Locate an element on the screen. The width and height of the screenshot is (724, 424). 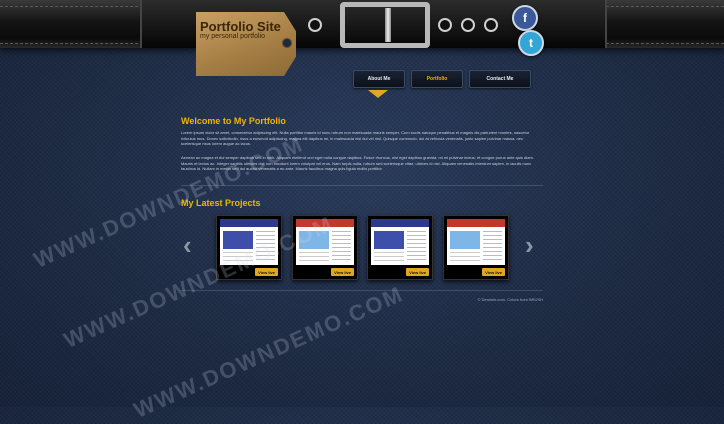
nav-contact-me: Contact Me is located at coordinates (500, 79).